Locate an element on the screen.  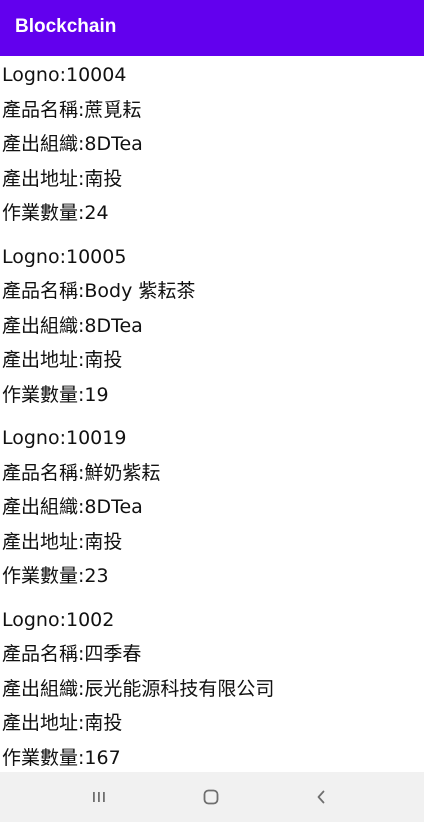
app-title: Blockchain is located at coordinates (66, 26).